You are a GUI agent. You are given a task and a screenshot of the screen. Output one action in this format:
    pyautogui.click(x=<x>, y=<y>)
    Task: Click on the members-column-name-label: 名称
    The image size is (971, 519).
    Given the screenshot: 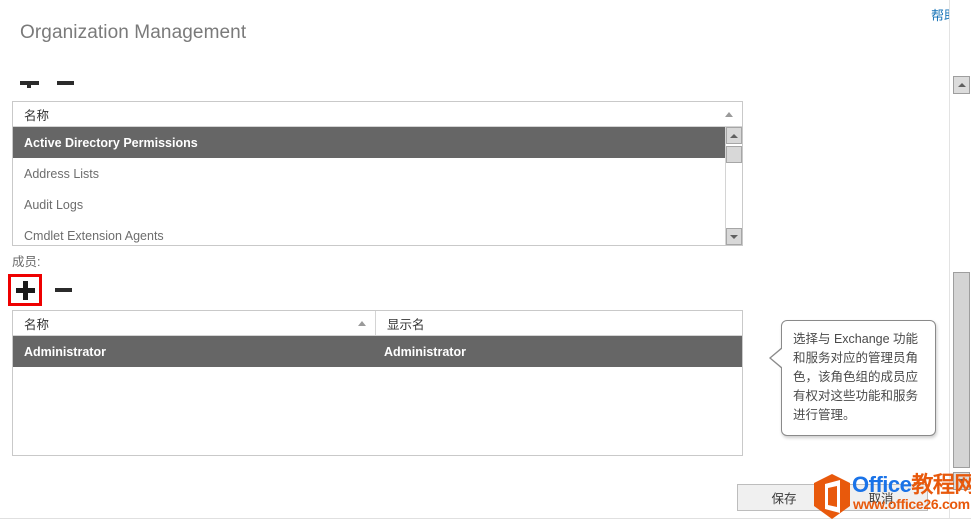 What is the action you would take?
    pyautogui.click(x=37, y=324)
    